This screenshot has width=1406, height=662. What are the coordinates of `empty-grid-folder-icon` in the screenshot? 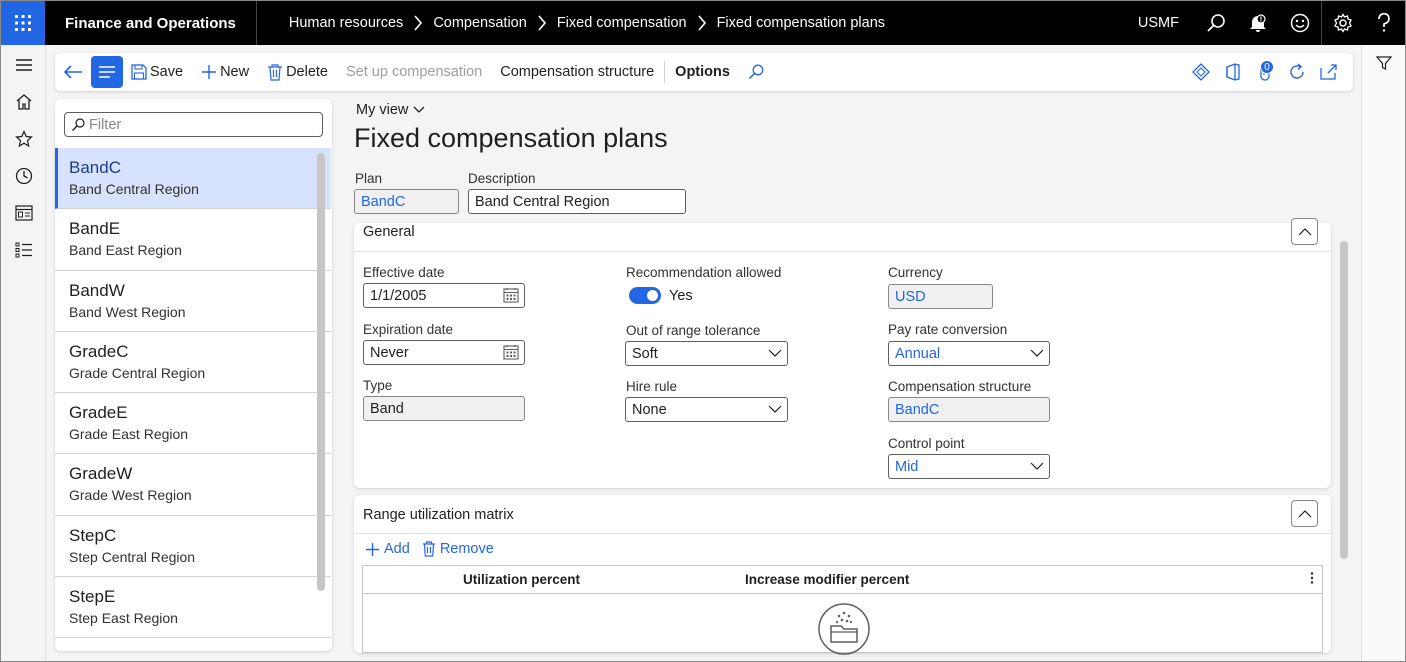 It's located at (844, 629).